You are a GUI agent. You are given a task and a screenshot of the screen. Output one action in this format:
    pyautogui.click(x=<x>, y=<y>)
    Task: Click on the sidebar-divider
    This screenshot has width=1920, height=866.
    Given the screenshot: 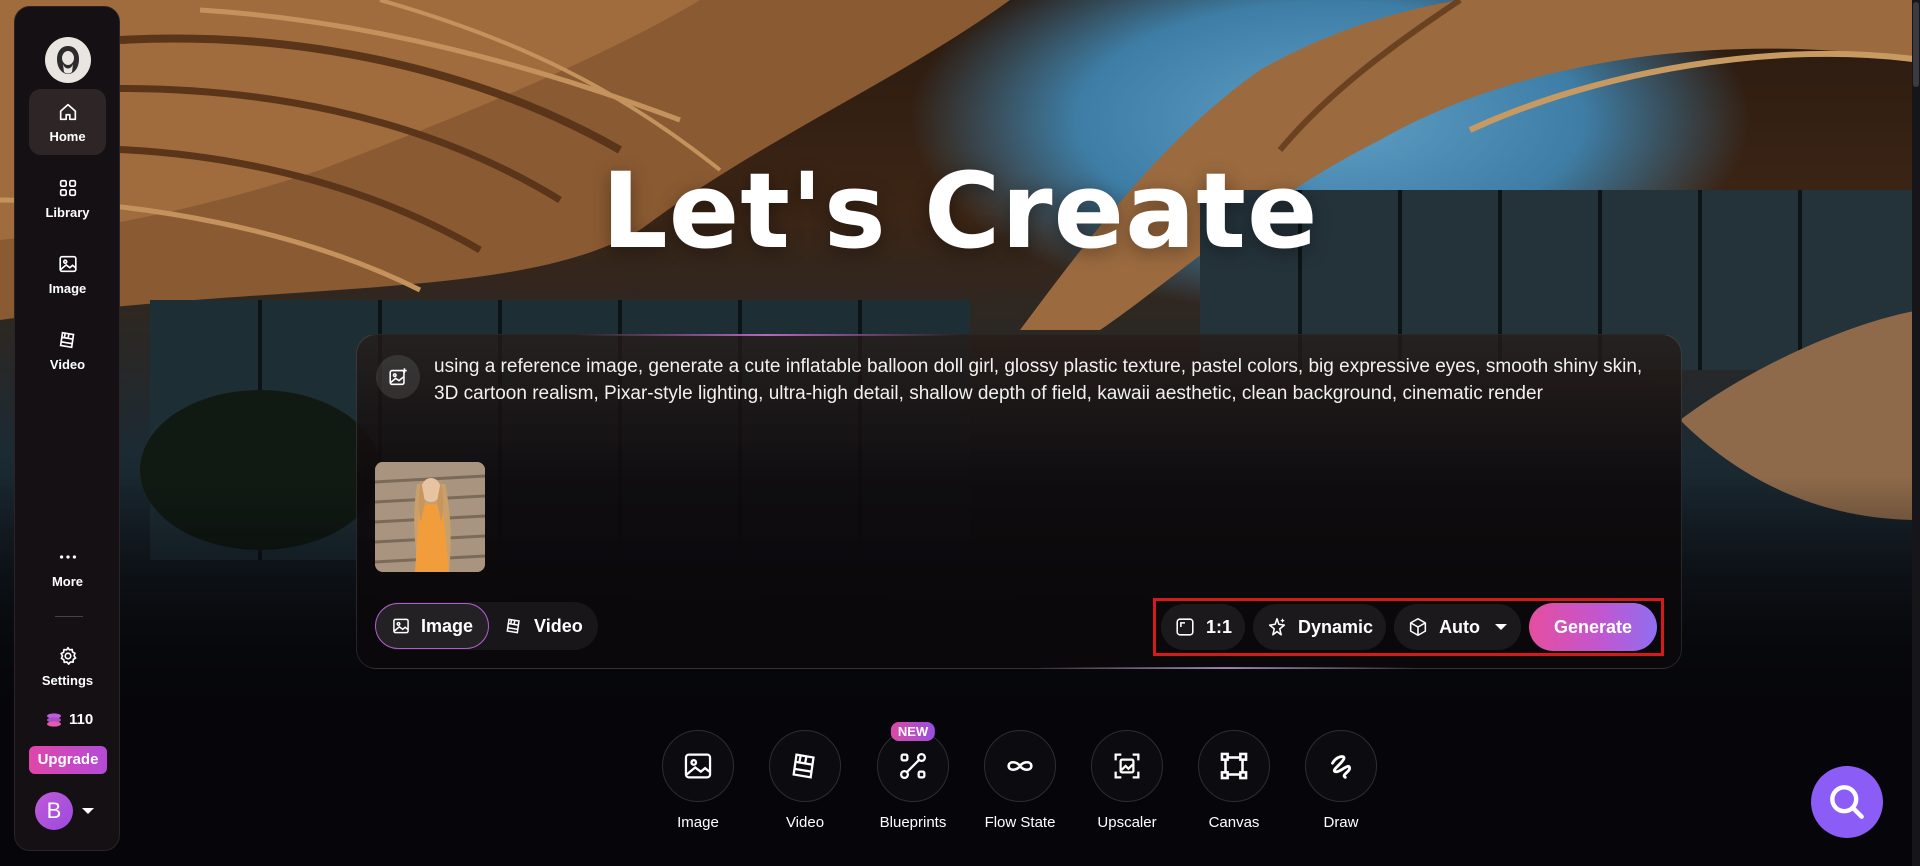 What is the action you would take?
    pyautogui.click(x=69, y=616)
    